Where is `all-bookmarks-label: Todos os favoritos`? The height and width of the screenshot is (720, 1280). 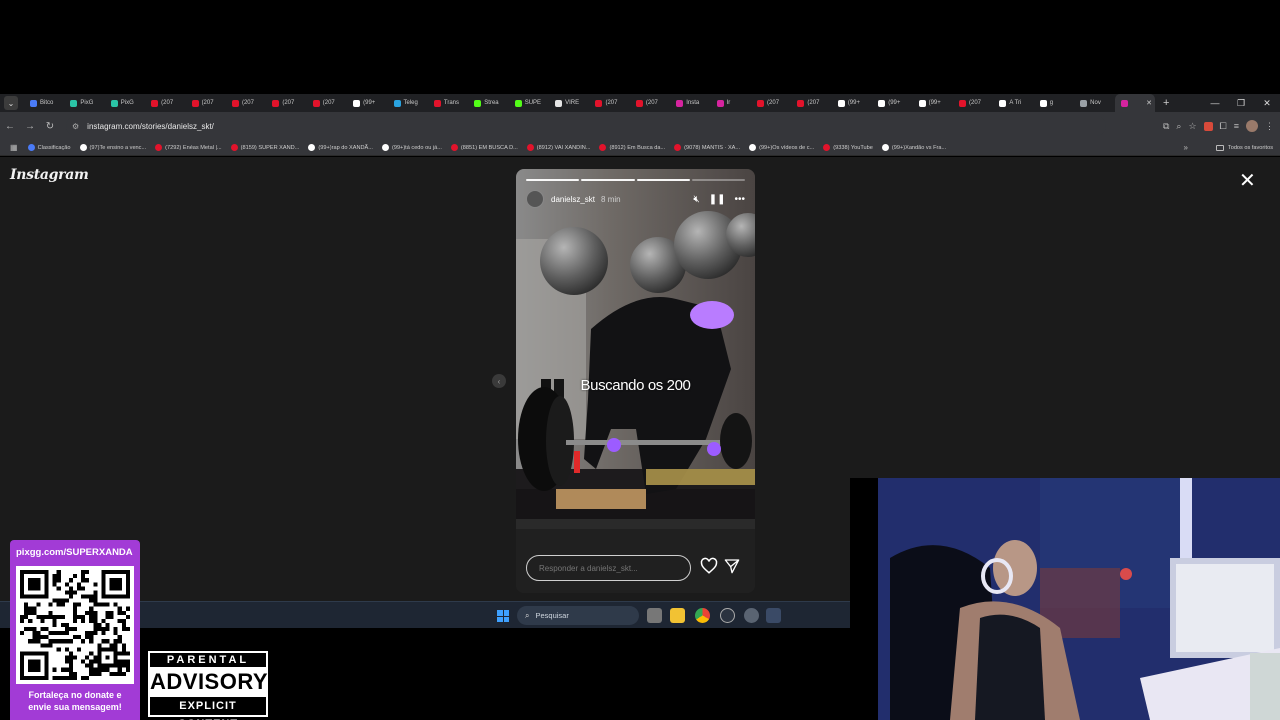 all-bookmarks-label: Todos os favoritos is located at coordinates (1250, 148).